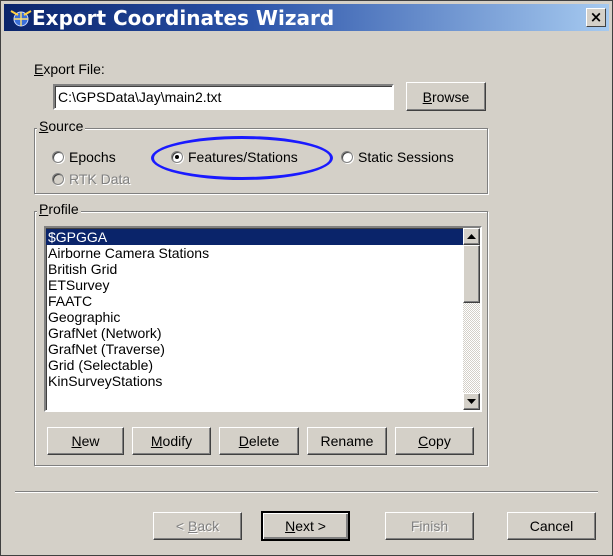 The image size is (613, 556). Describe the element at coordinates (264, 441) in the screenshot. I see `delete-label: elete` at that location.